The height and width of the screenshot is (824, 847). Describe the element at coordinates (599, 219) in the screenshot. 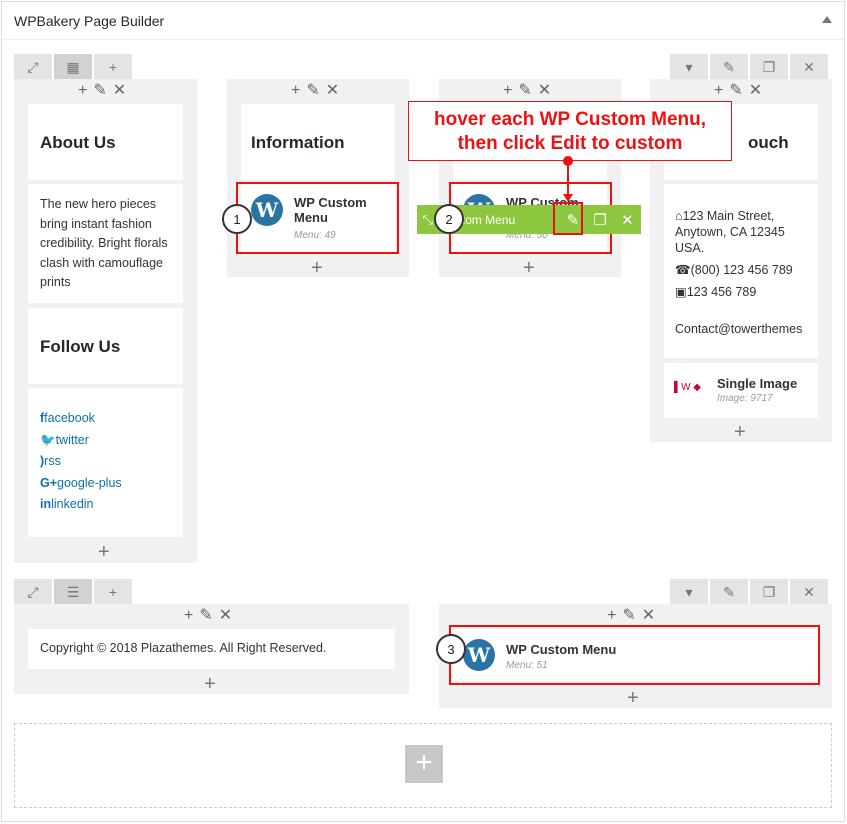

I see `duplicate-element-icon: ❐` at that location.